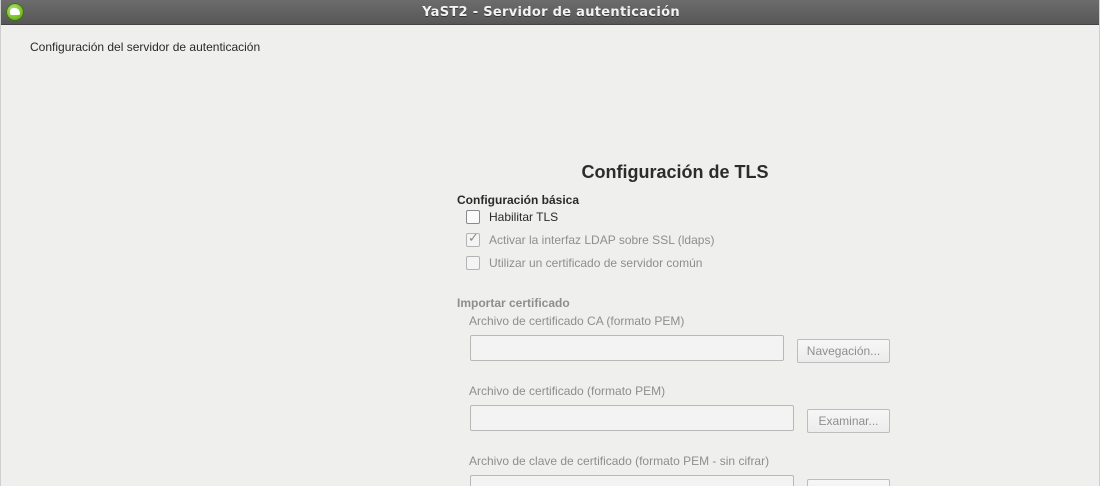 The image size is (1100, 486). I want to click on basic-config-label: Configuración básica, so click(518, 200).